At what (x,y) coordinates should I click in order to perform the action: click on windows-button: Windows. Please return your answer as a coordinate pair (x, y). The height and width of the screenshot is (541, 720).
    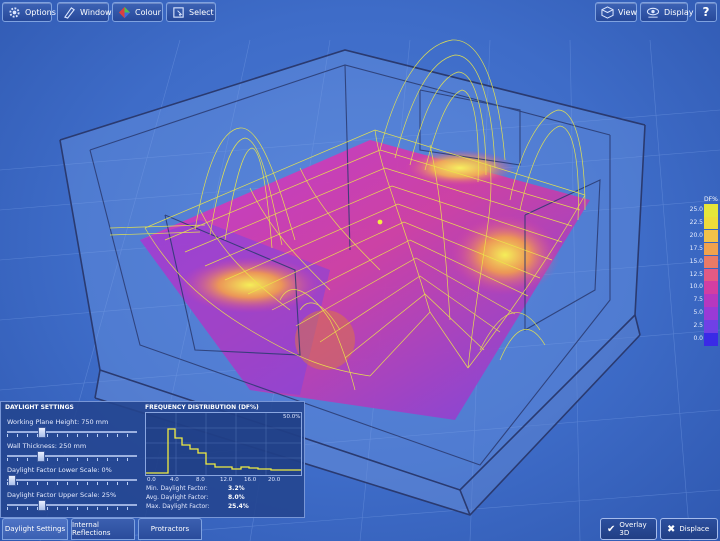
    Looking at the image, I should click on (86, 12).